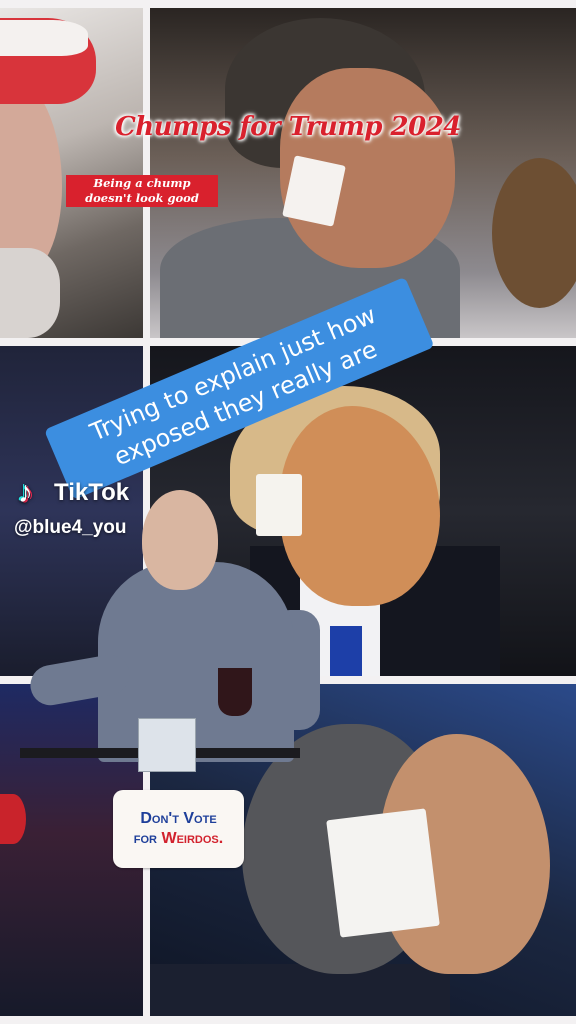 Image resolution: width=576 pixels, height=1024 pixels. I want to click on napkin-holder-shape, so click(167, 745).